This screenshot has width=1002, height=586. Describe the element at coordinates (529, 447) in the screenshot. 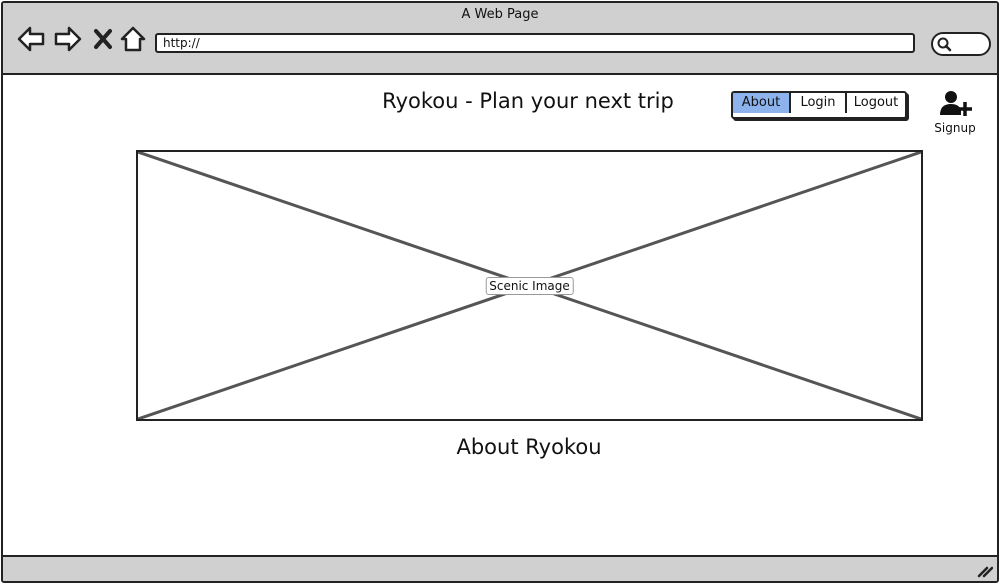

I see `about-heading: About Ryokou` at that location.